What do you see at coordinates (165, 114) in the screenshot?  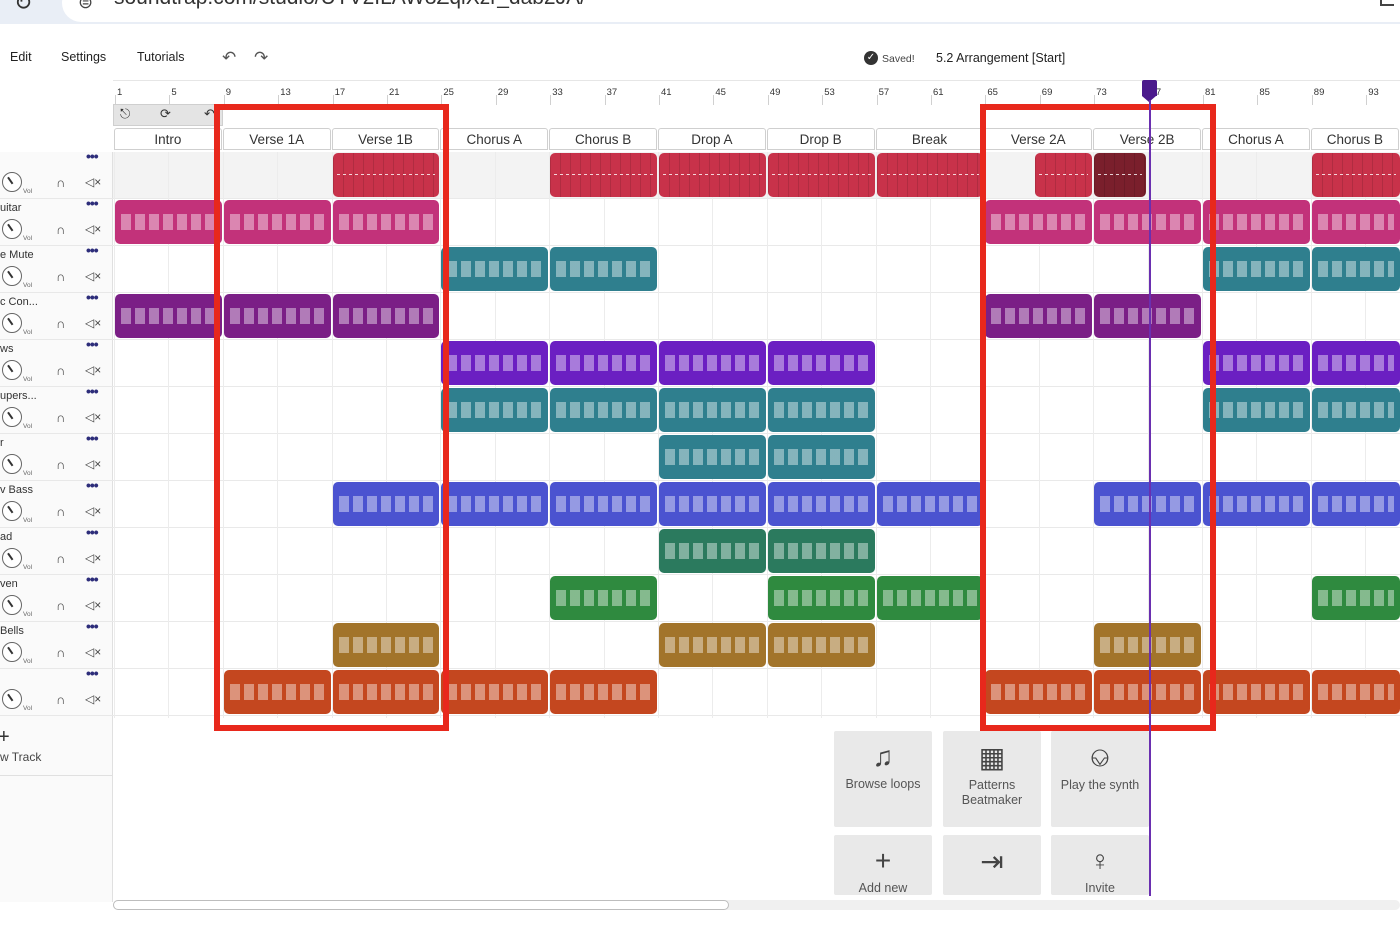 I see `loop-icon: ⟳` at bounding box center [165, 114].